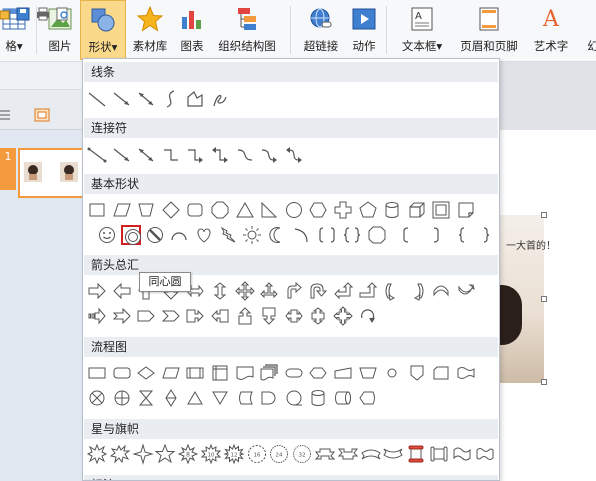 The width and height of the screenshot is (596, 481). I want to click on shape-option: 32, so click(302, 454).